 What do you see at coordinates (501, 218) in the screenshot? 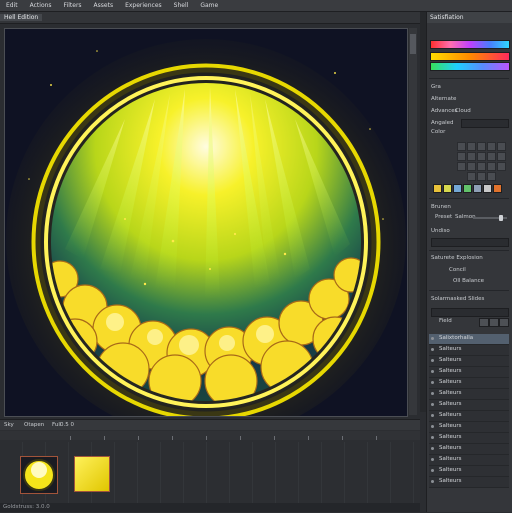
I see `slider-knob` at bounding box center [501, 218].